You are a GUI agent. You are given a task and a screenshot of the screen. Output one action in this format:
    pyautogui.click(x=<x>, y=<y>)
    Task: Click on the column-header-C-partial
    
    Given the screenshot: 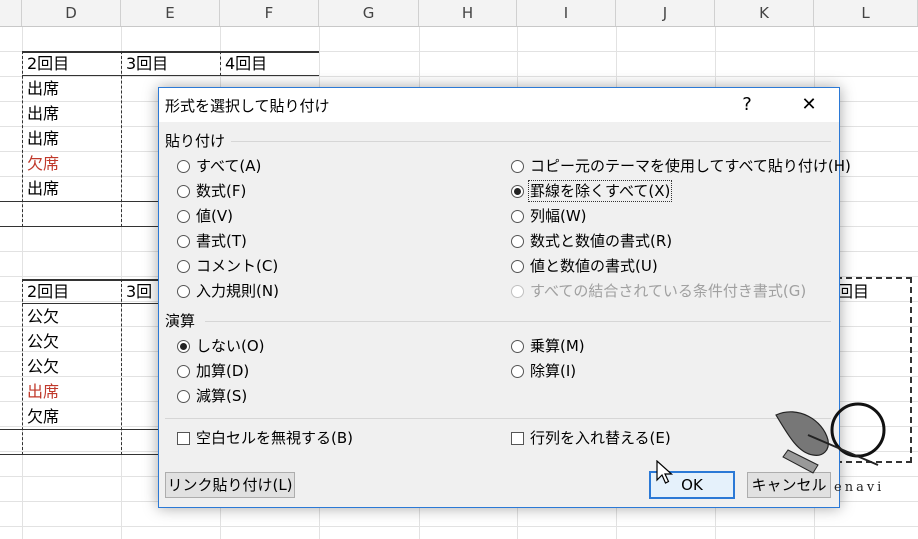 What is the action you would take?
    pyautogui.click(x=11, y=13)
    